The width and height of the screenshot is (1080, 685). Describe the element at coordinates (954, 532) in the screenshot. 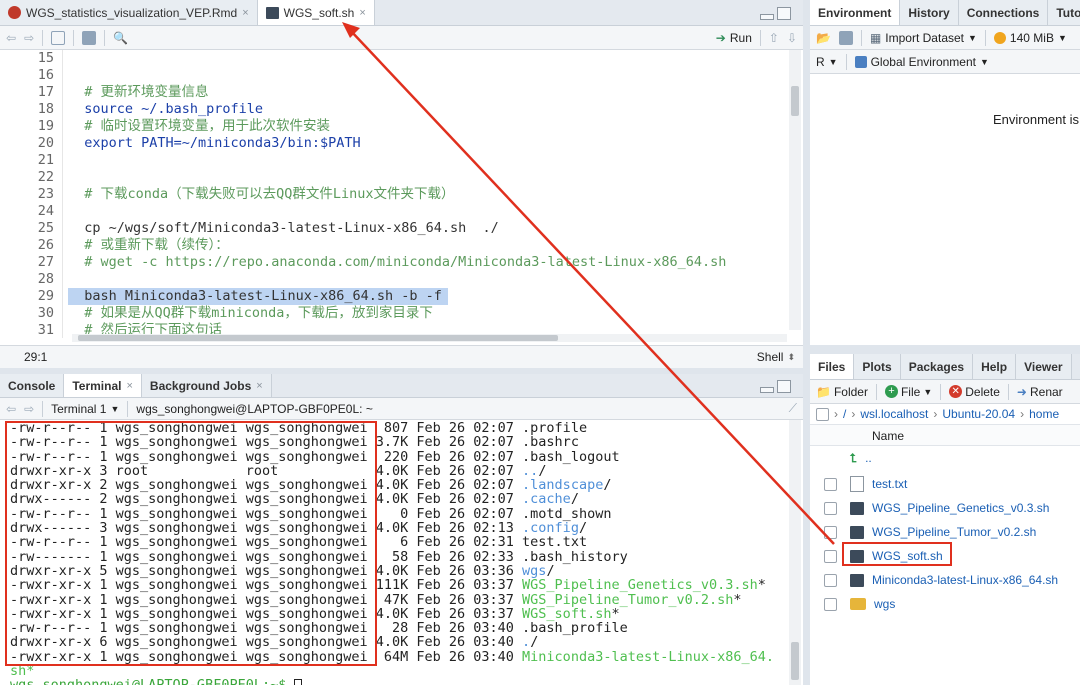

I see `file-name: WGS_Pipeline_Tumor_v0.2.sh` at that location.